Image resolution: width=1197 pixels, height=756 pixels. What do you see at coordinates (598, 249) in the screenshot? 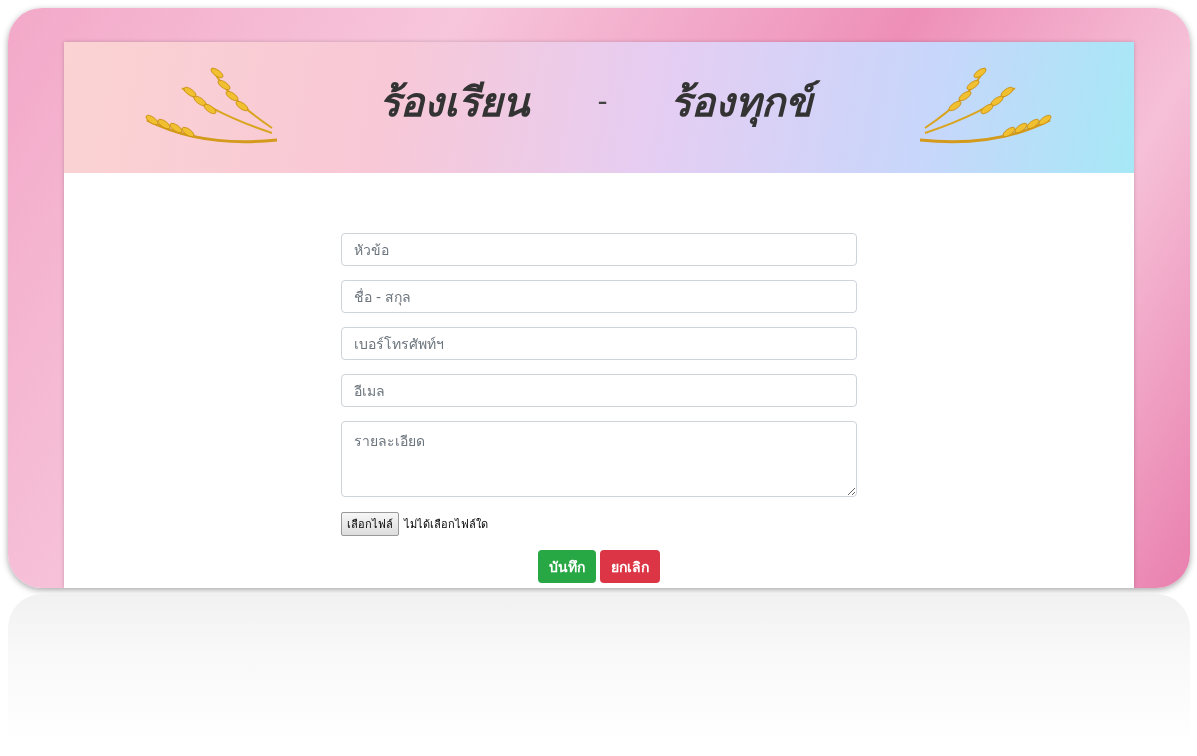
I see `input-field: หัวข้อ` at bounding box center [598, 249].